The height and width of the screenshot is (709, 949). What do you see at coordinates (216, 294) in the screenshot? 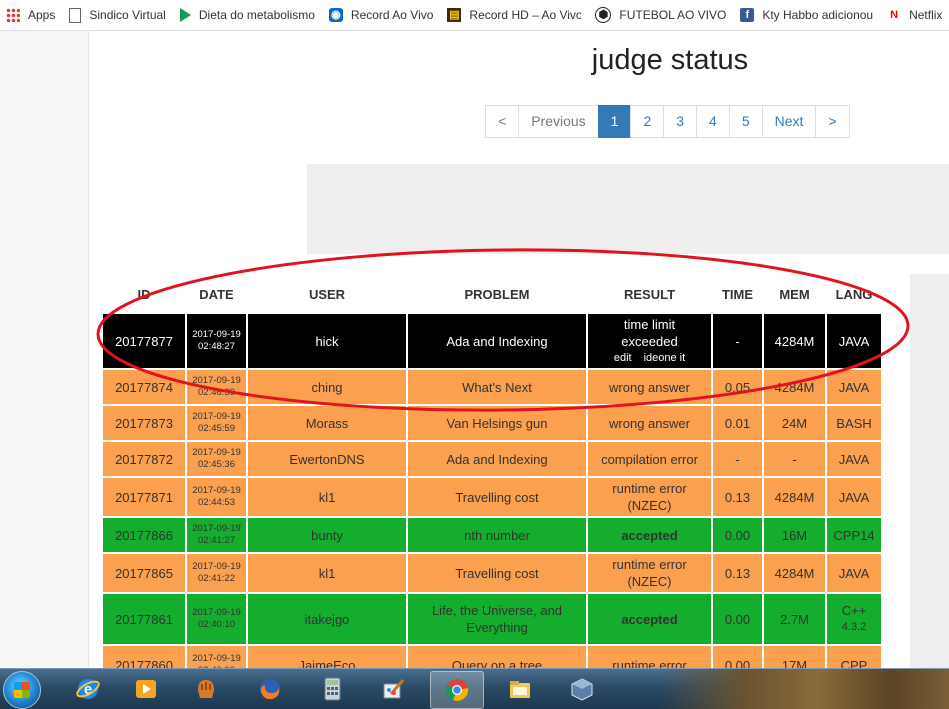
I see `col-date: DATE` at bounding box center [216, 294].